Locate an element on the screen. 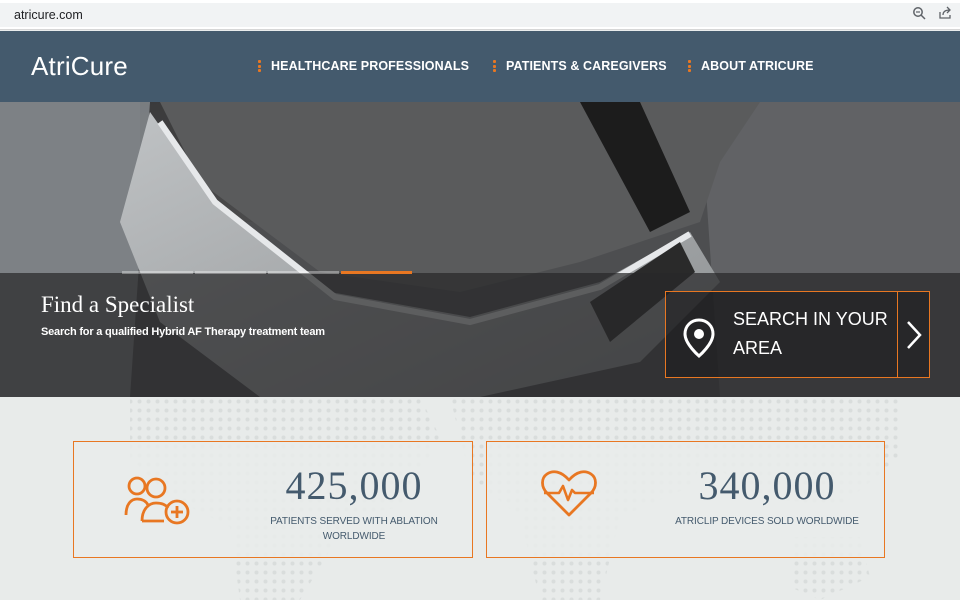 The width and height of the screenshot is (960, 600). stat-number: 425,000 is located at coordinates (354, 485).